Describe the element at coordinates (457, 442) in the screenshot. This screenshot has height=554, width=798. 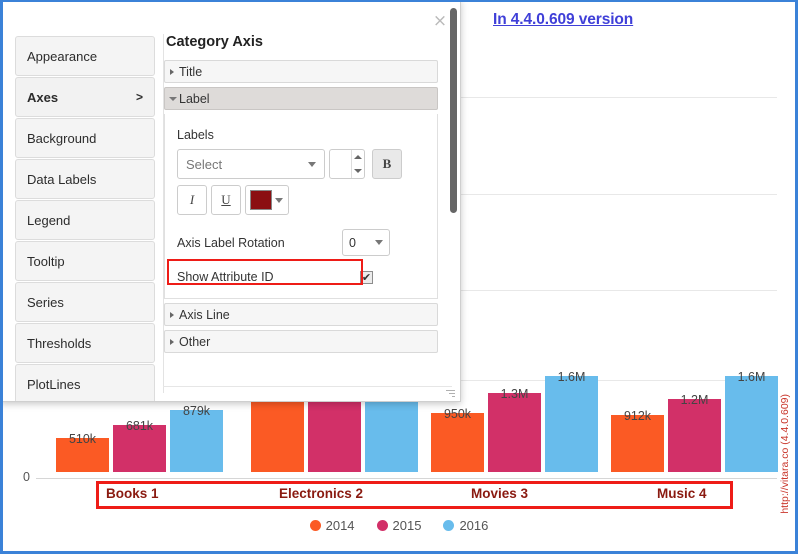
I see `bar-2014-movies` at that location.